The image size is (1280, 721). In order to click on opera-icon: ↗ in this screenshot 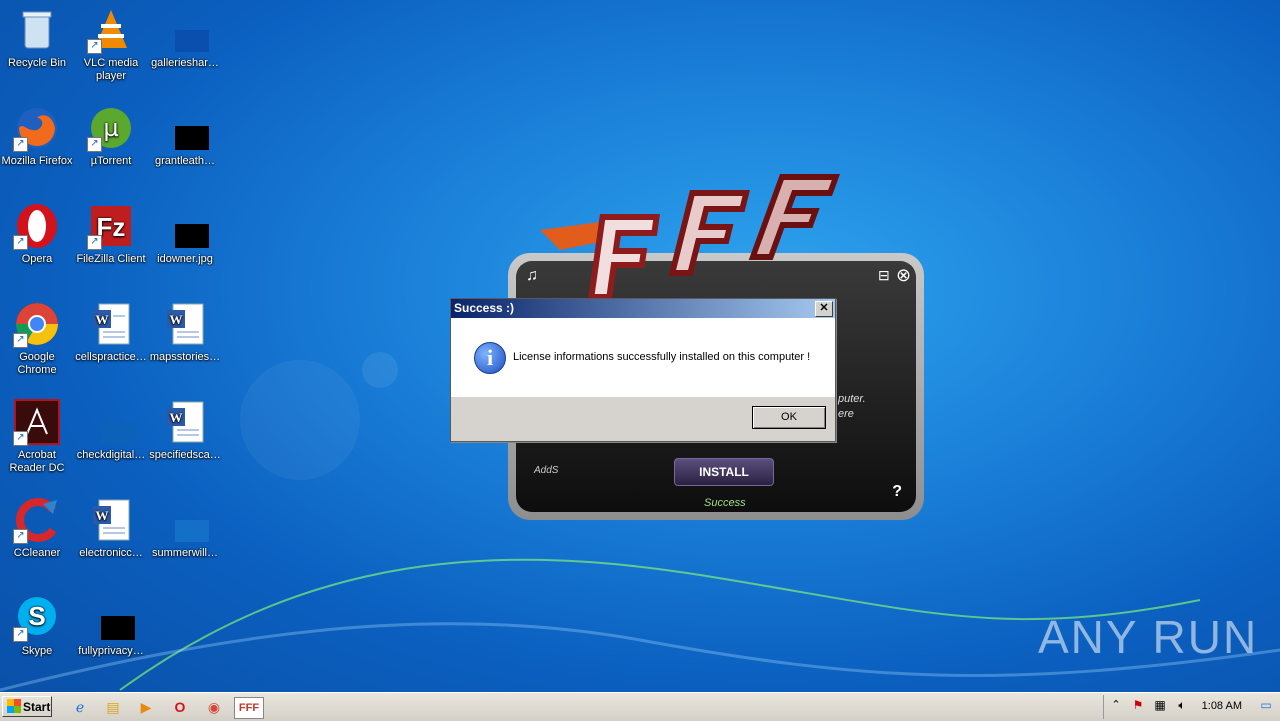, I will do `click(37, 226)`.